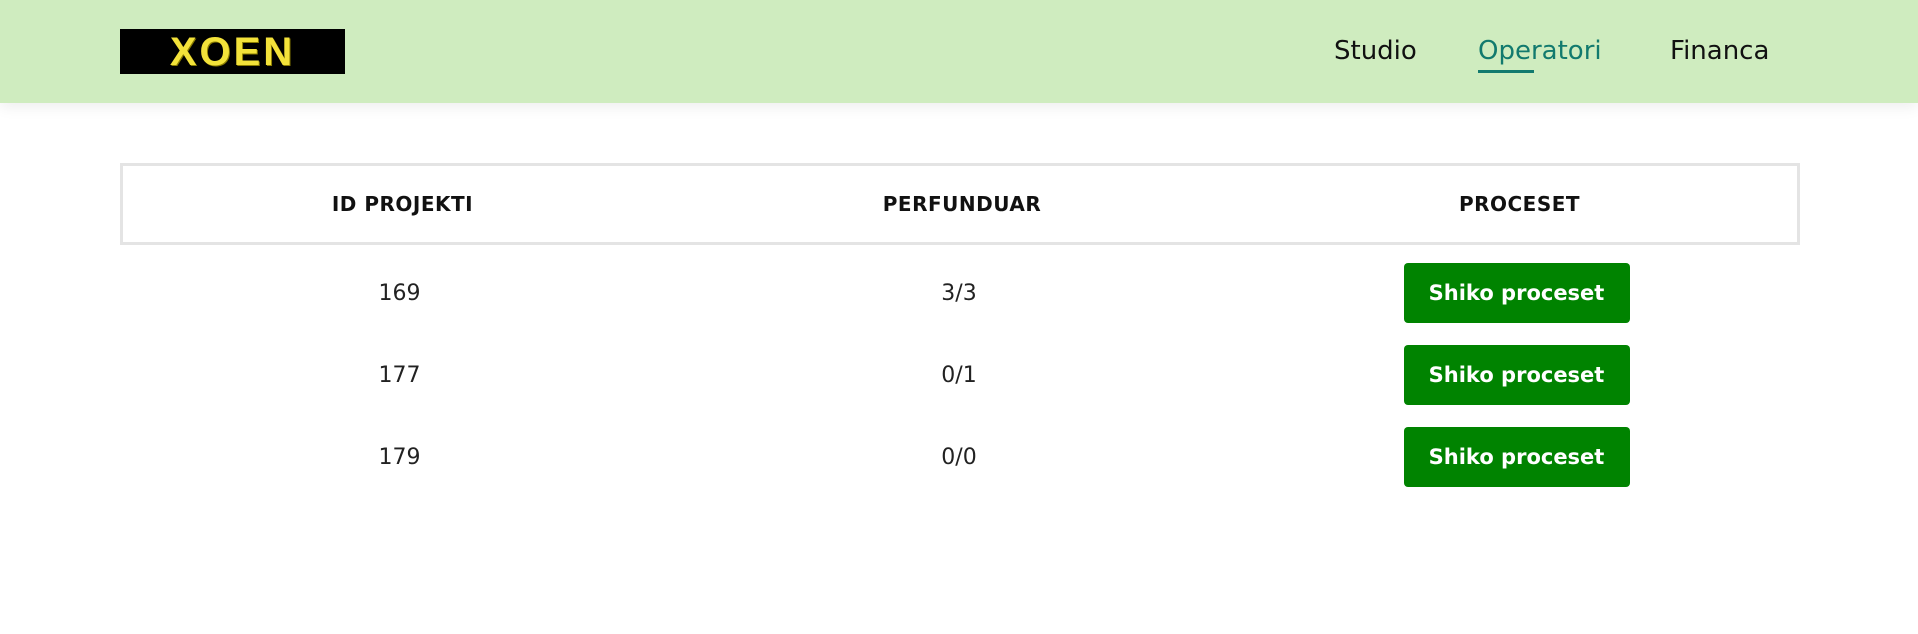  Describe the element at coordinates (1719, 51) in the screenshot. I see `nav-item-financa: Financa` at that location.